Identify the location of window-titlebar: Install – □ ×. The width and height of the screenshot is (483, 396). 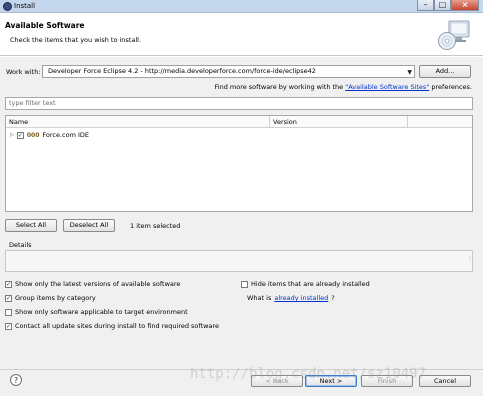
(241, 6).